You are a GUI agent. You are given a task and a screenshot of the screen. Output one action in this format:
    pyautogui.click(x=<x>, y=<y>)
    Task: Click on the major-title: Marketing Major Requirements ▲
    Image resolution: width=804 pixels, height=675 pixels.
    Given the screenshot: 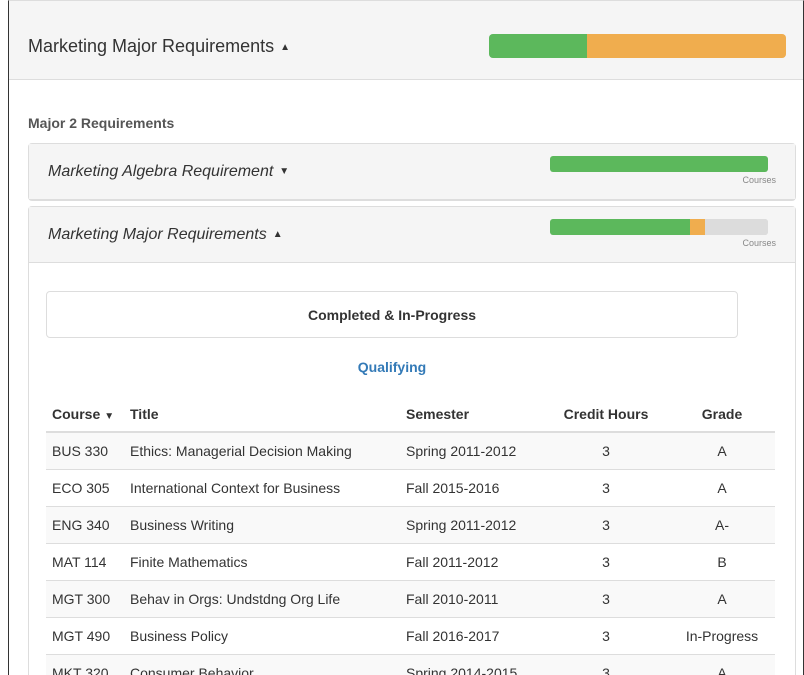 What is the action you would take?
    pyautogui.click(x=159, y=47)
    